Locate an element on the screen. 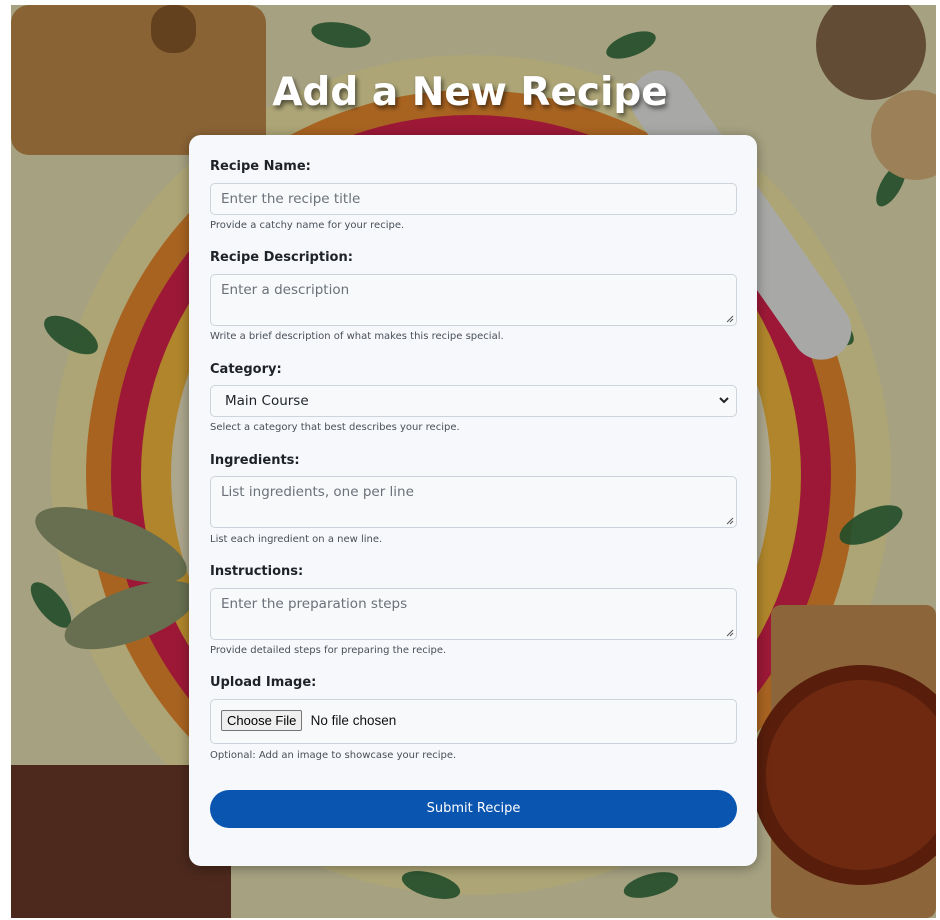  category-label: Category: is located at coordinates (246, 369).